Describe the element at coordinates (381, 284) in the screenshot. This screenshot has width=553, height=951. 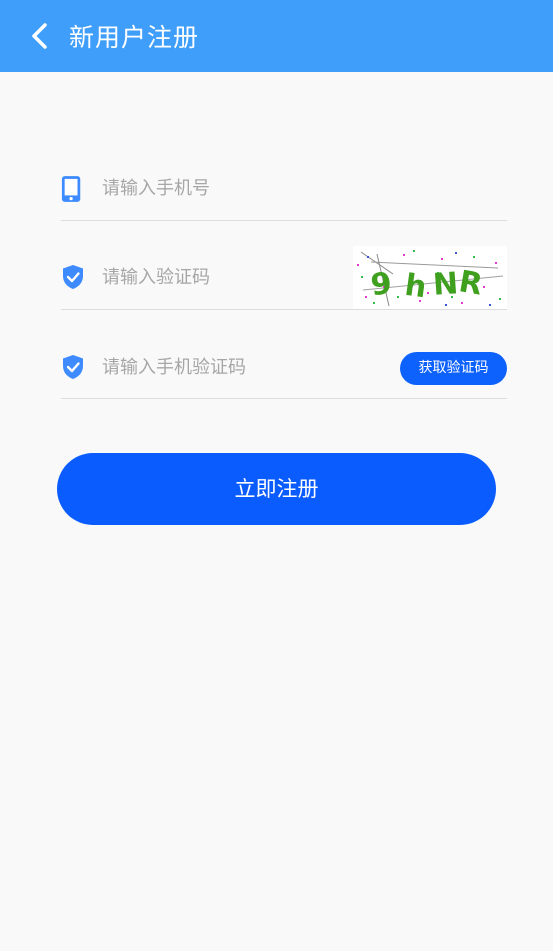
I see `svg-text: 9` at that location.